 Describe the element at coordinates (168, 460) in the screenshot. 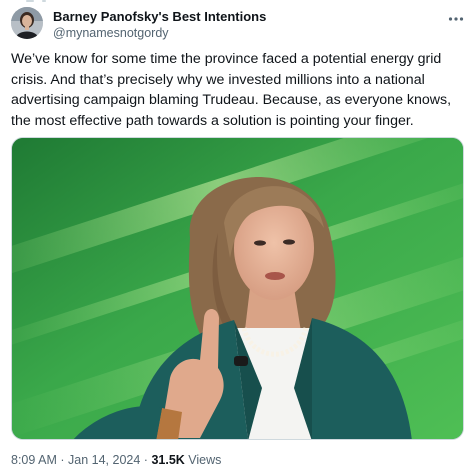

I see `views-count: 31.5K` at that location.